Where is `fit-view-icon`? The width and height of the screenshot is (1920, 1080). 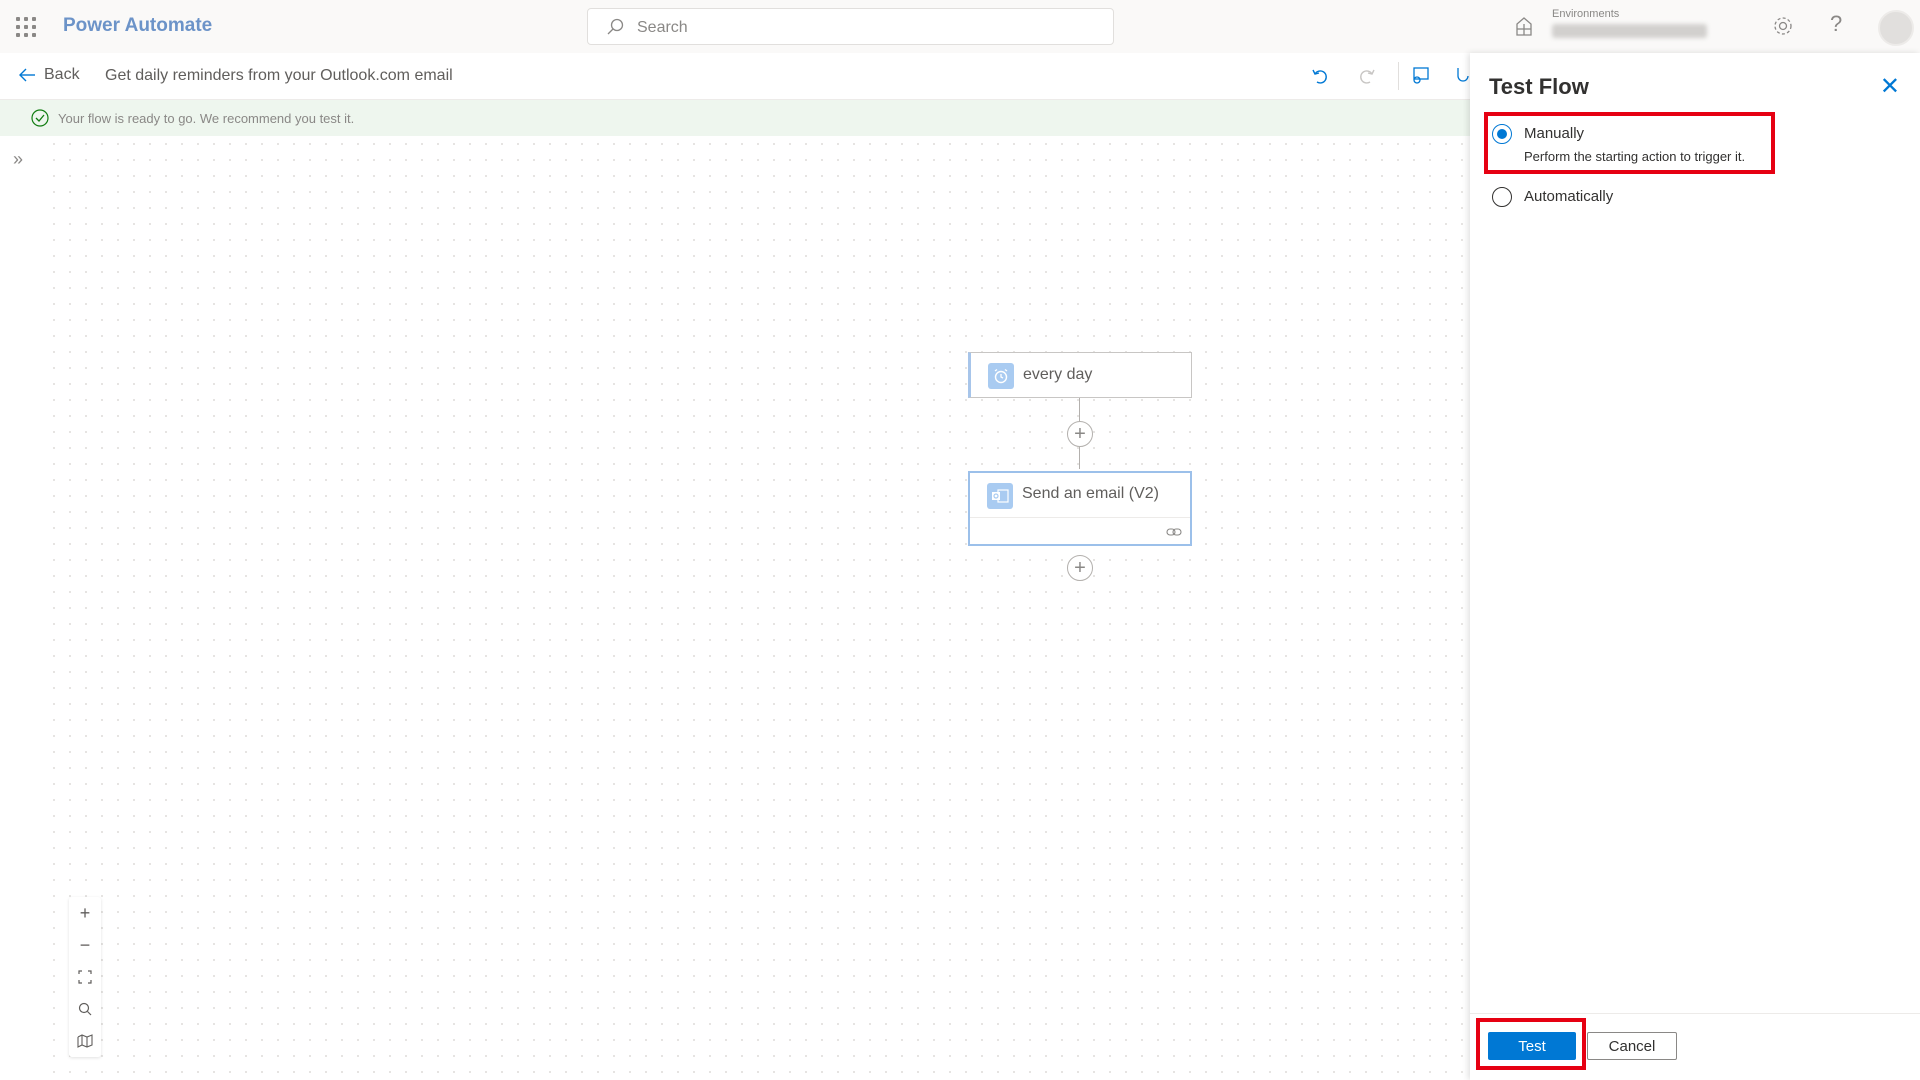 fit-view-icon is located at coordinates (85, 977).